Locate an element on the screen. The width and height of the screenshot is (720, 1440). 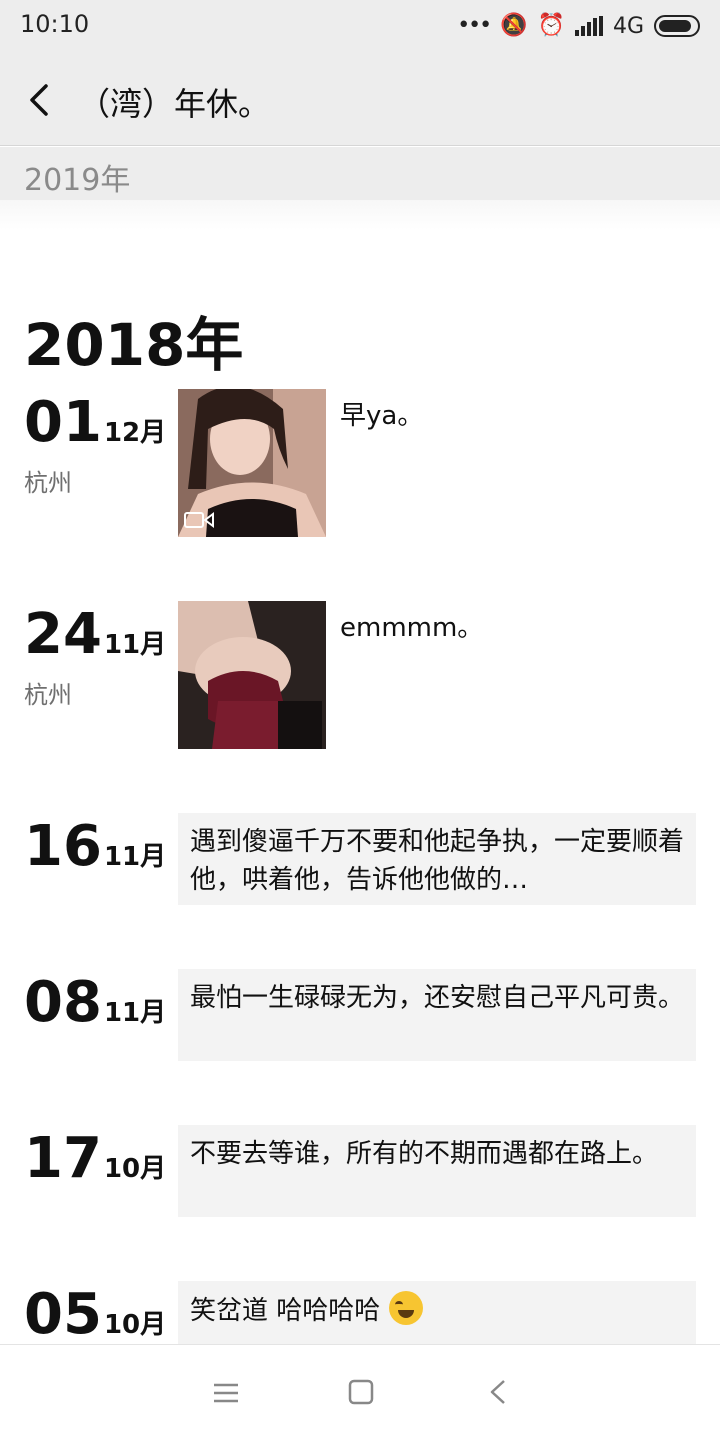
network-type: 4G is located at coordinates (628, 26).